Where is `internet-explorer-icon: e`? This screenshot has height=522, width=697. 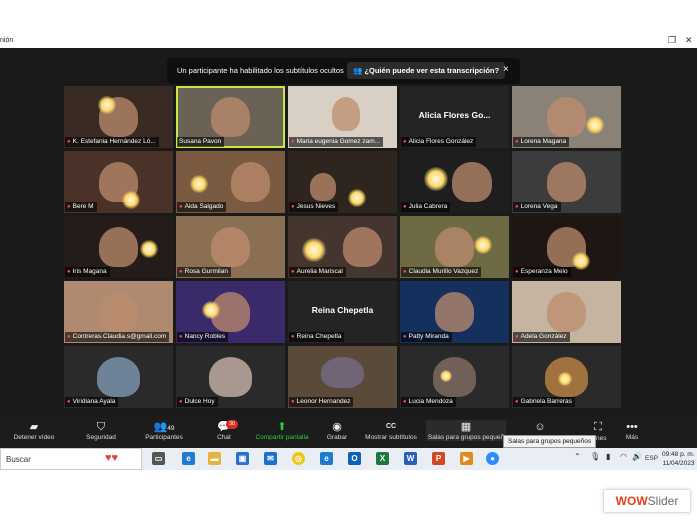
internet-explorer-icon: e is located at coordinates (326, 458).